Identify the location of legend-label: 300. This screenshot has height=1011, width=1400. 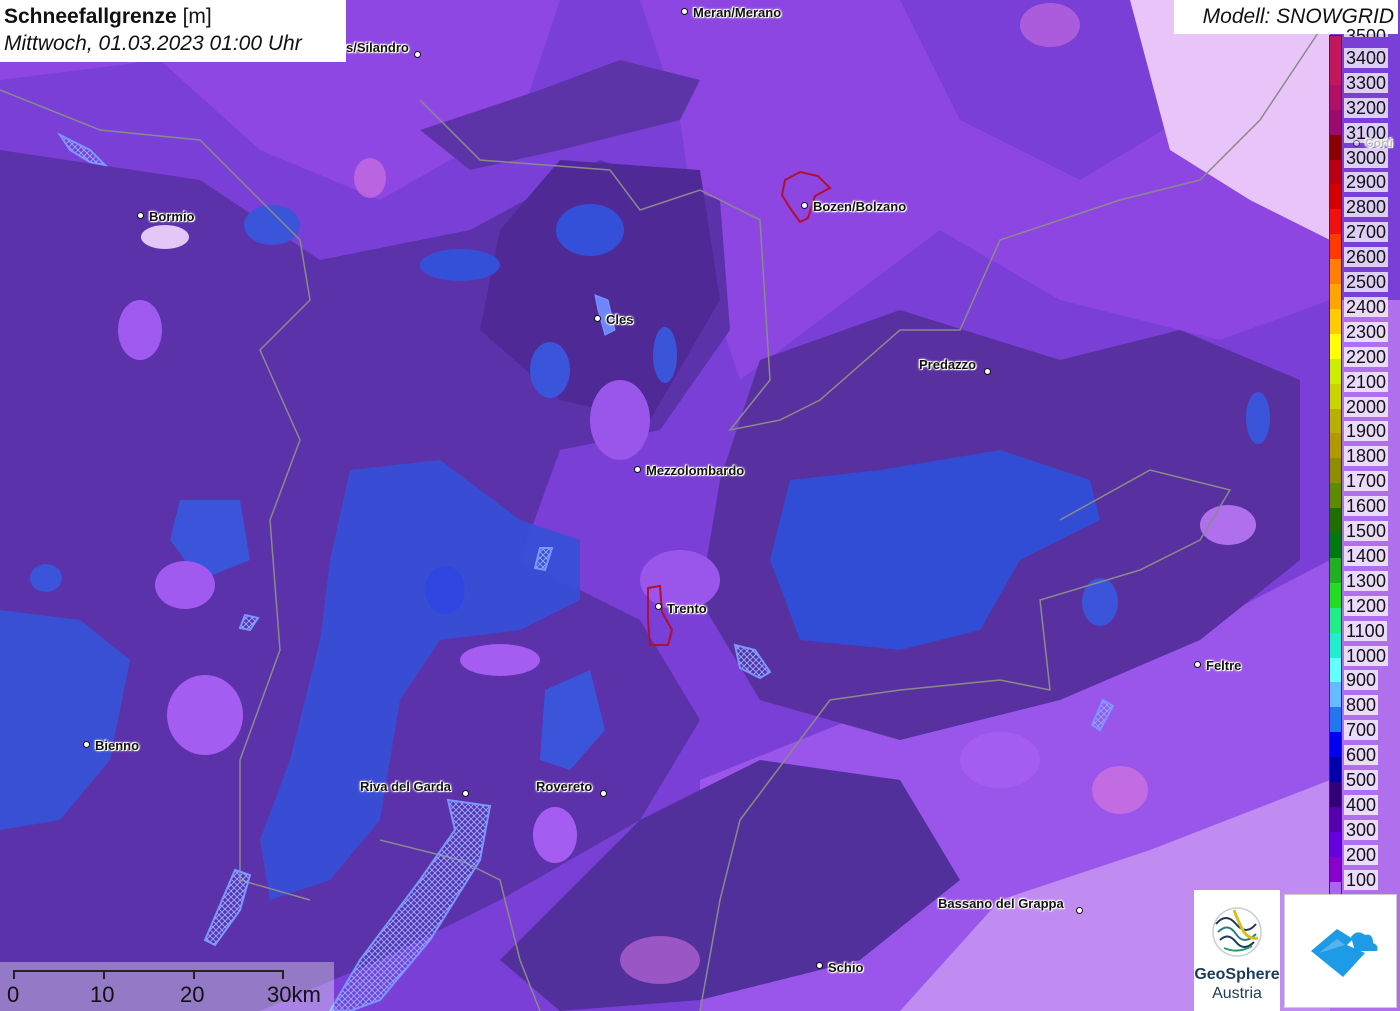
(1361, 829).